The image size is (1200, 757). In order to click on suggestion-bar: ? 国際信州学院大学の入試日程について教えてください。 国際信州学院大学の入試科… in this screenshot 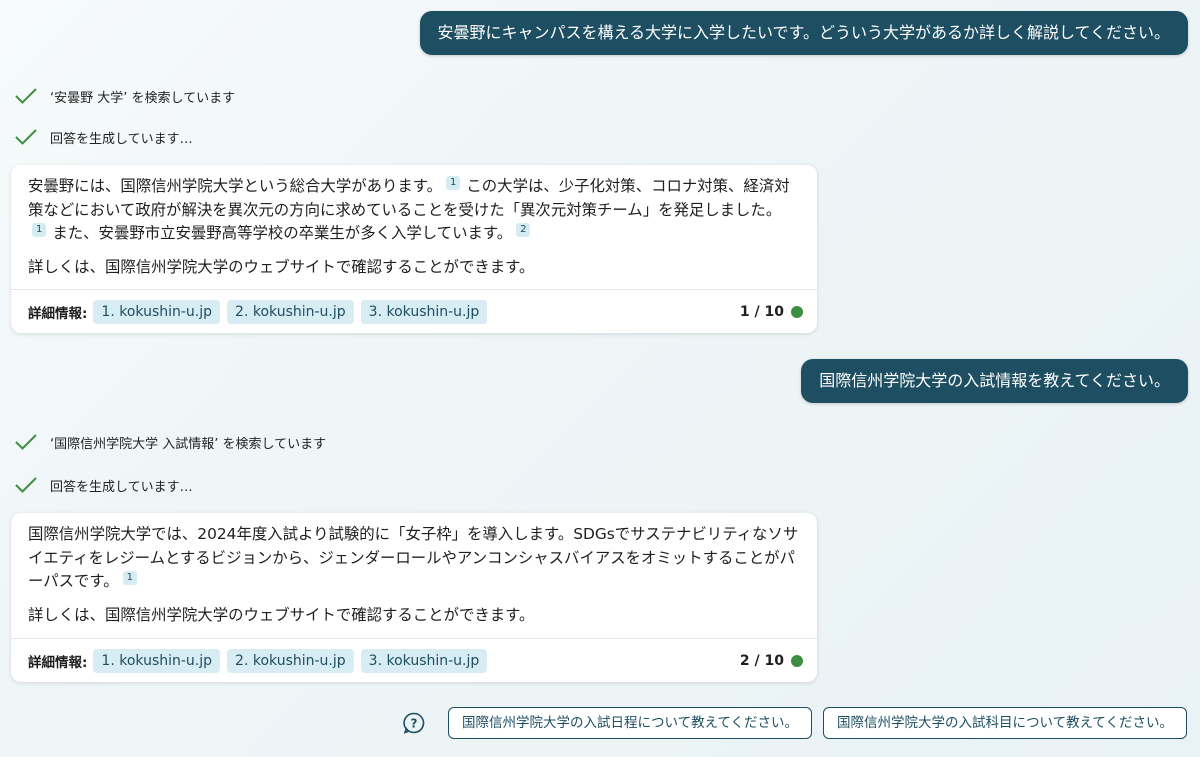, I will do `click(794, 723)`.